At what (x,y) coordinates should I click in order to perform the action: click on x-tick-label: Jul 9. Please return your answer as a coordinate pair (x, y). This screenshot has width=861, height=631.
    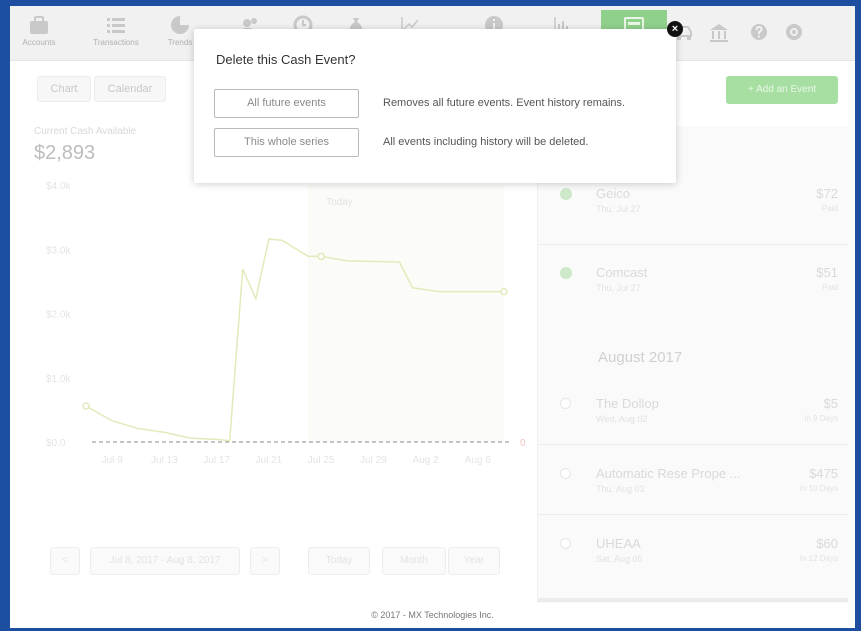
    Looking at the image, I should click on (113, 460).